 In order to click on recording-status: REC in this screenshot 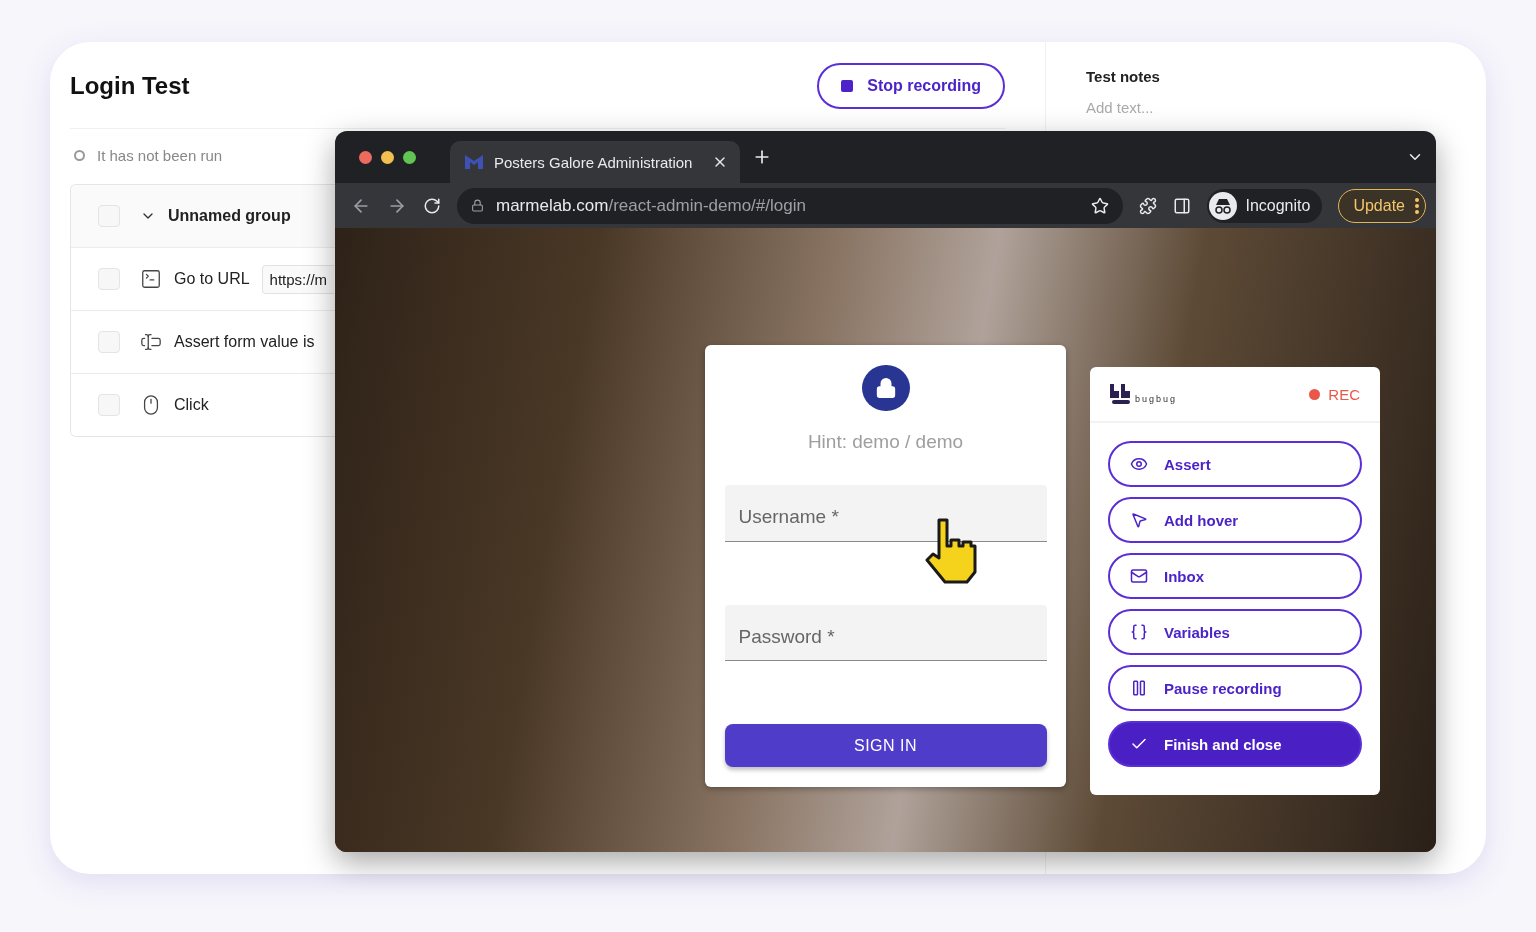, I will do `click(1344, 394)`.